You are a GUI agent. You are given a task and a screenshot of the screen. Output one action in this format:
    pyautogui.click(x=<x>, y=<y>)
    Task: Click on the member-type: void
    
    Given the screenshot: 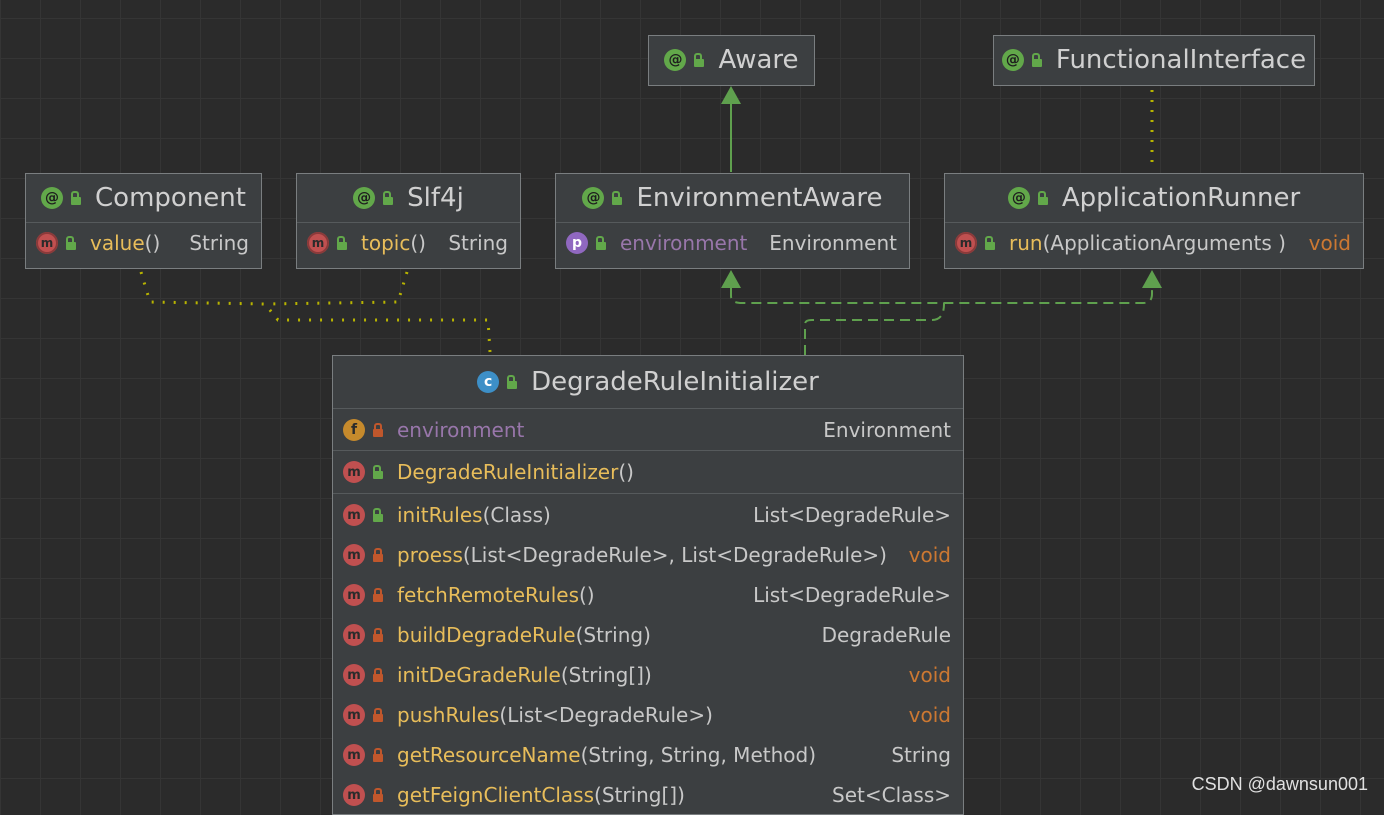 What is the action you would take?
    pyautogui.click(x=1329, y=243)
    